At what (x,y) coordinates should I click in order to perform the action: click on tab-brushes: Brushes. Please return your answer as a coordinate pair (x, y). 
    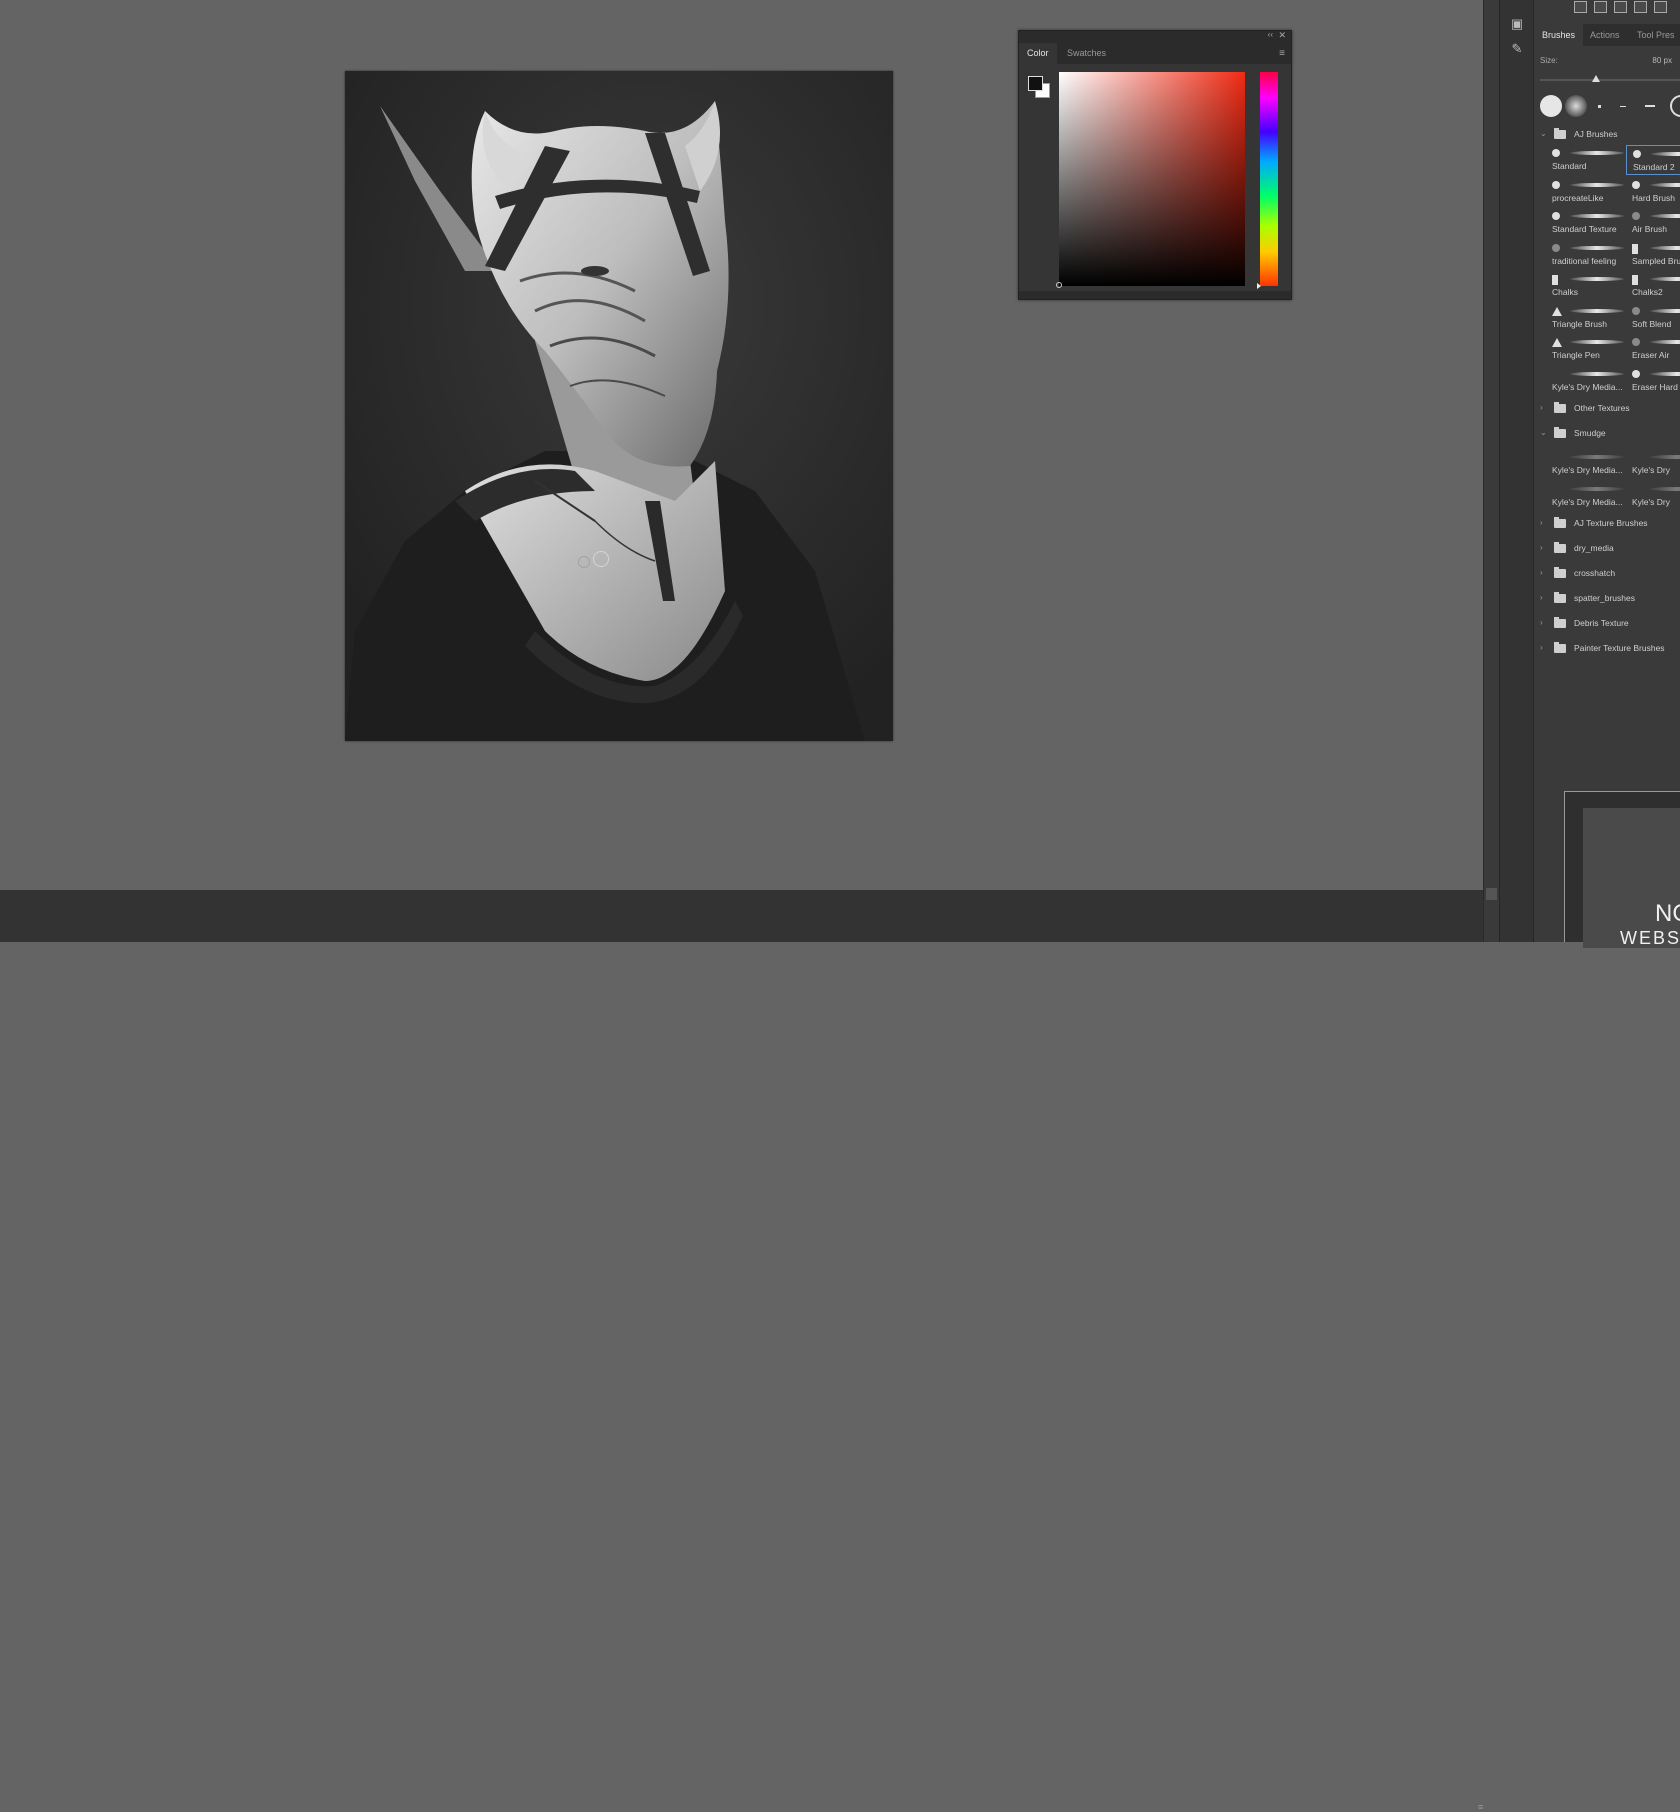
    Looking at the image, I should click on (1559, 35).